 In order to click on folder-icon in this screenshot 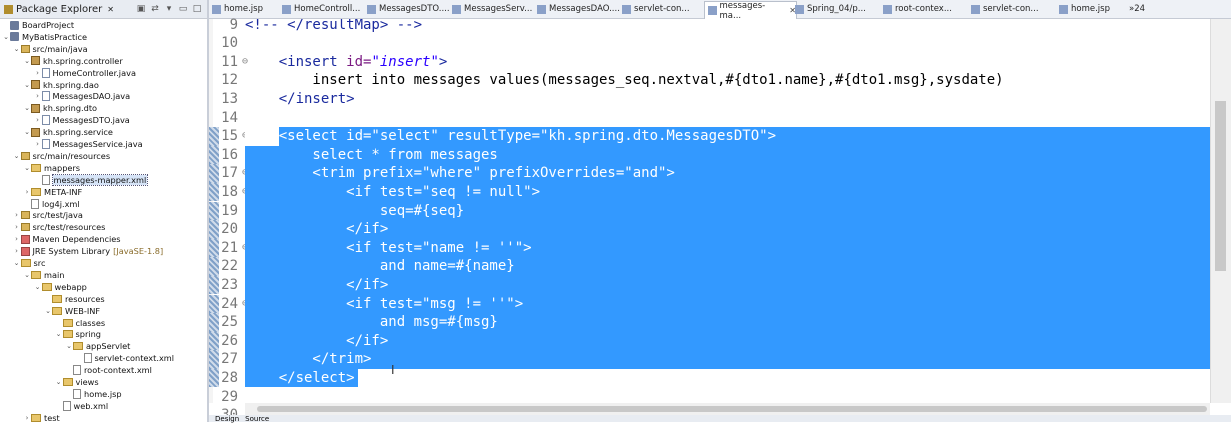, I will do `click(36, 417)`.